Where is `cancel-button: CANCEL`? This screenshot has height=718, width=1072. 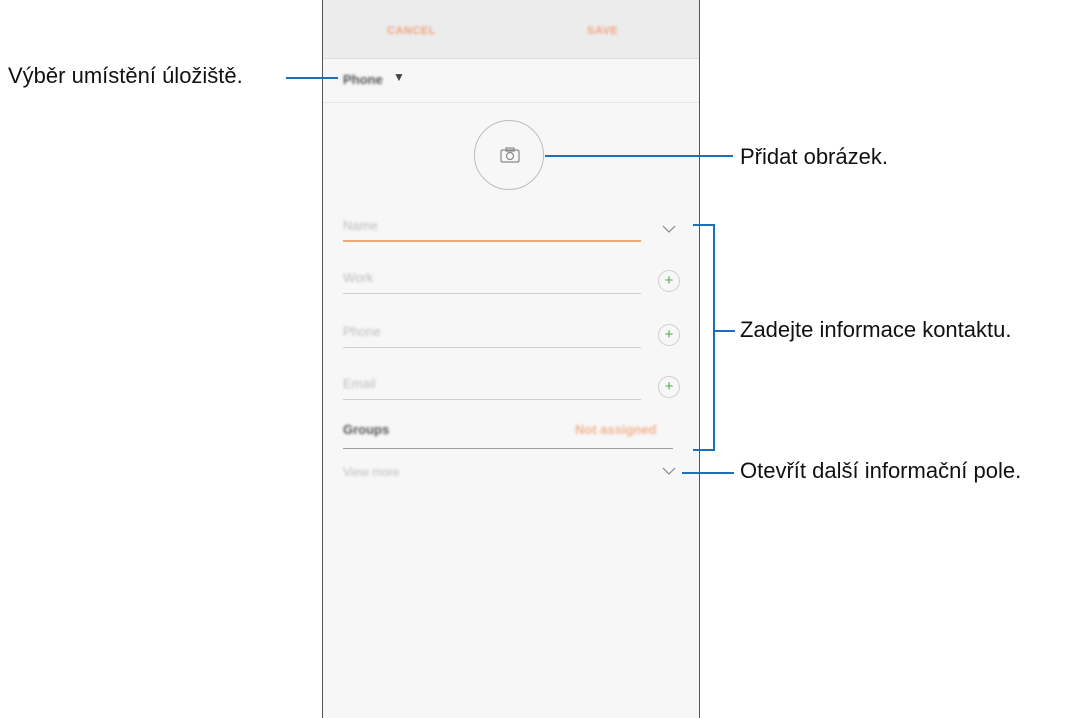 cancel-button: CANCEL is located at coordinates (411, 29).